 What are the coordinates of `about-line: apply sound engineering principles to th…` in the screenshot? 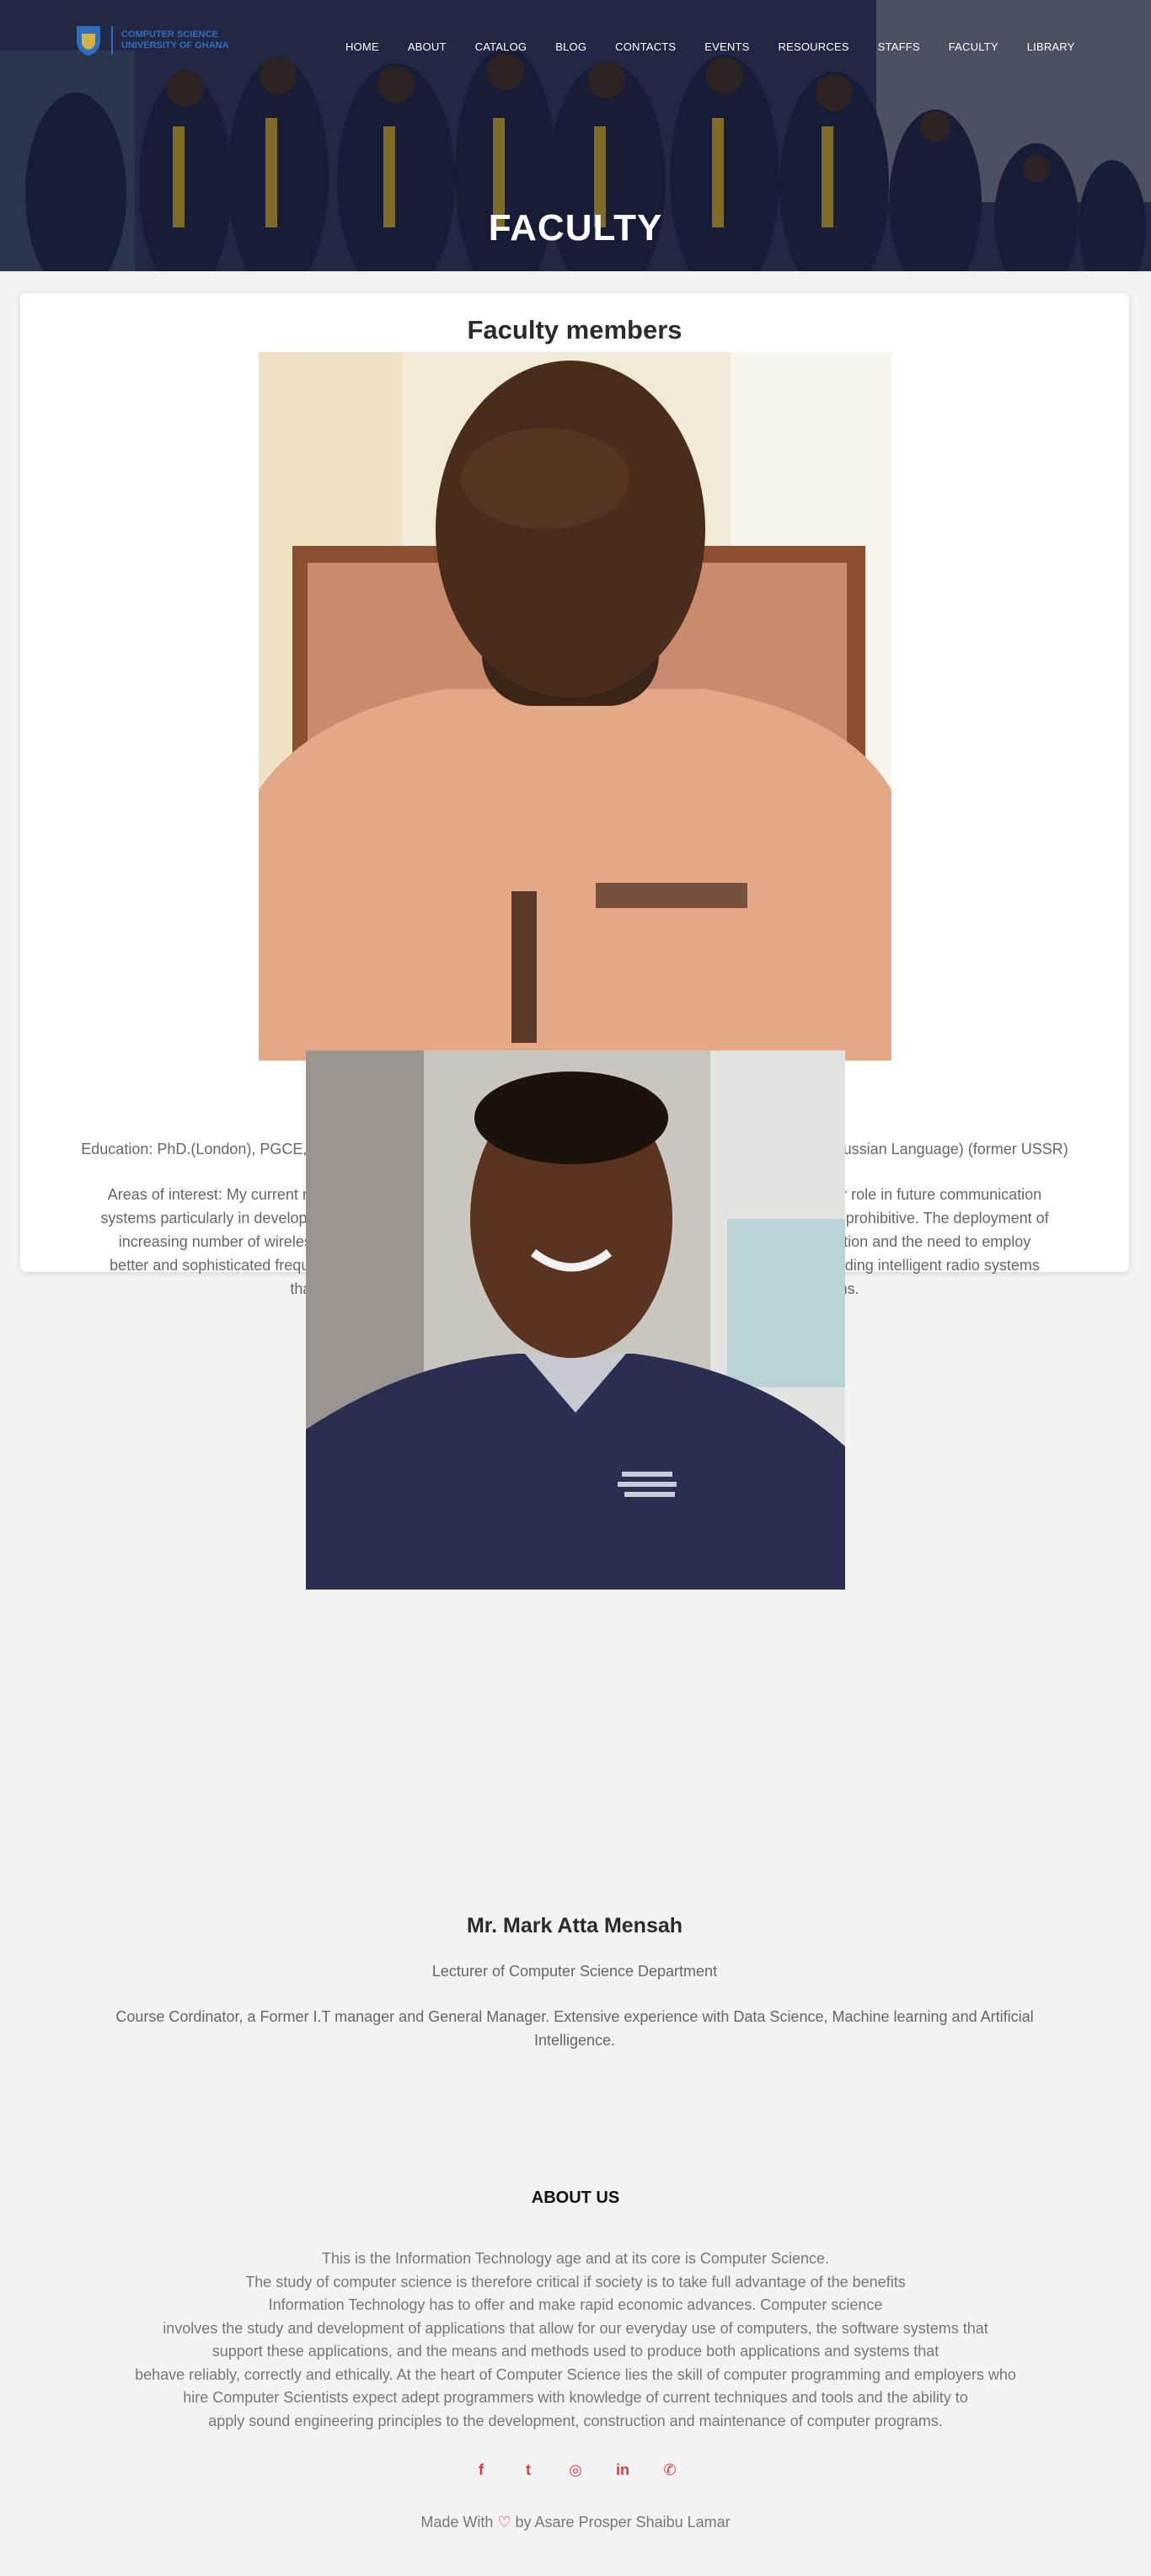 It's located at (575, 2420).